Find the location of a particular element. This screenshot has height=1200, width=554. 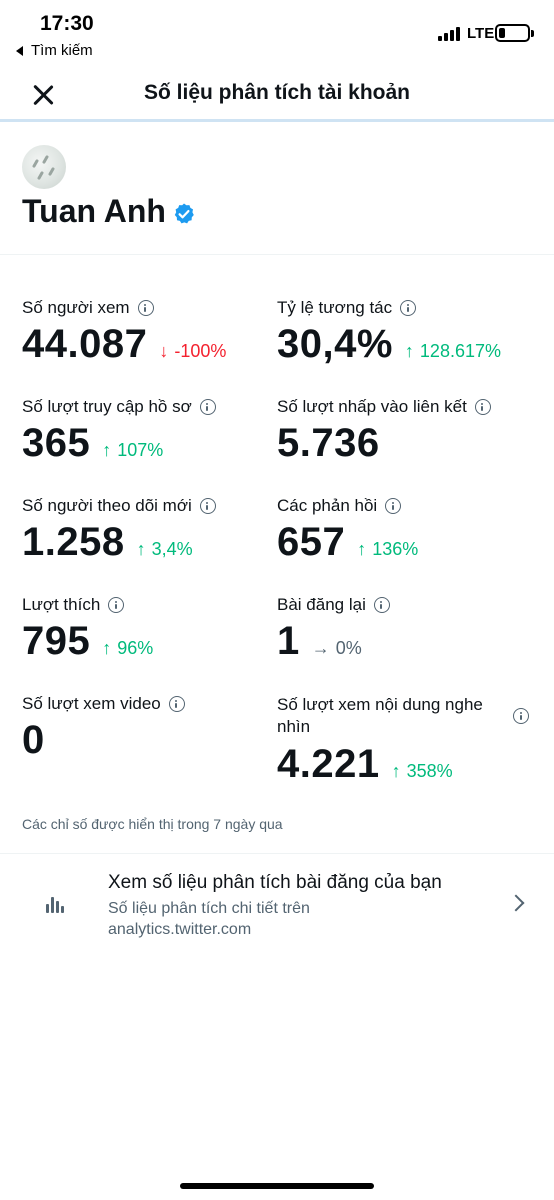

metric-likes: Lượt thích 795 ↑ 96% is located at coordinates (87, 629).